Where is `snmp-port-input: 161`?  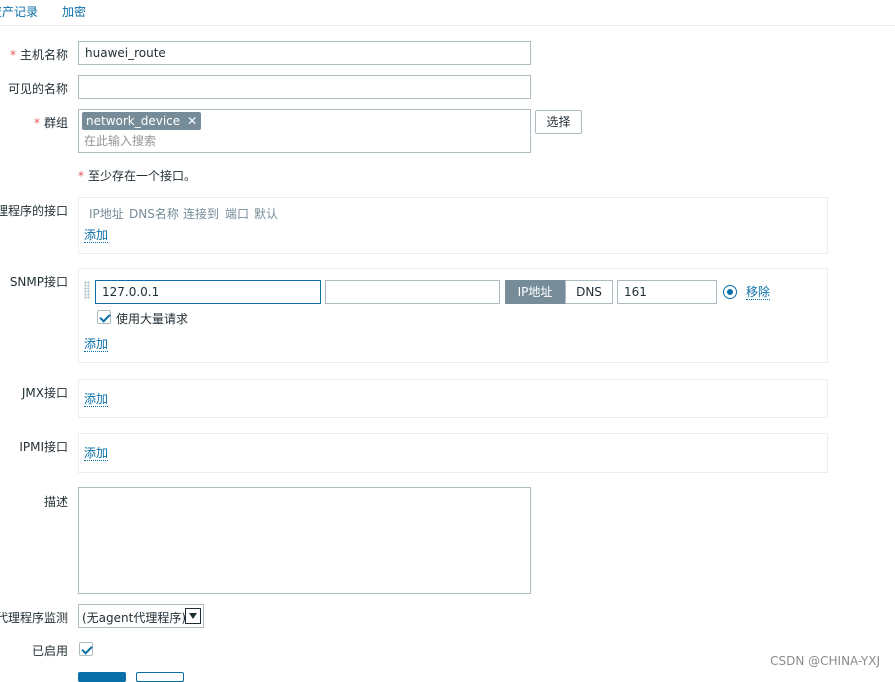
snmp-port-input: 161 is located at coordinates (667, 292).